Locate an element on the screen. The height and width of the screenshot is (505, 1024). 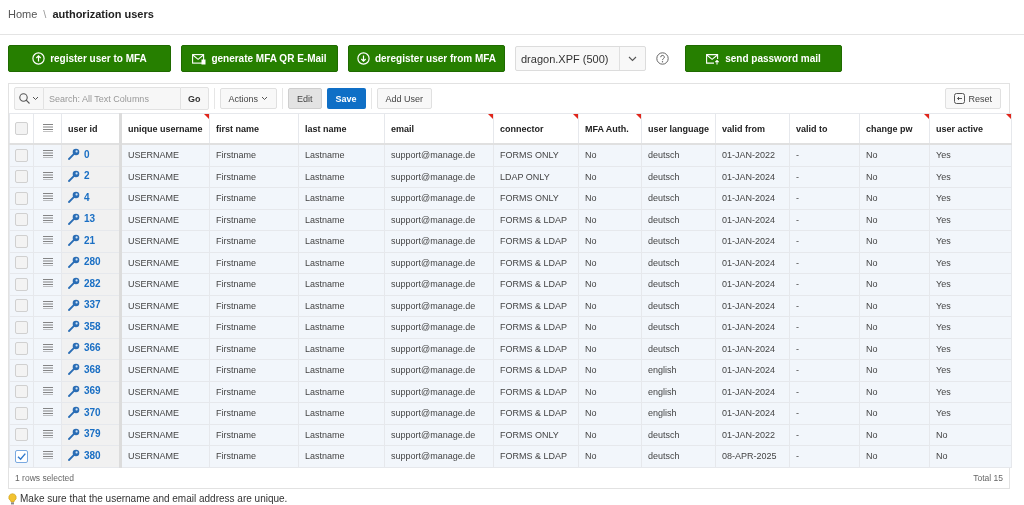
column-header: valid to is located at coordinates (812, 128).